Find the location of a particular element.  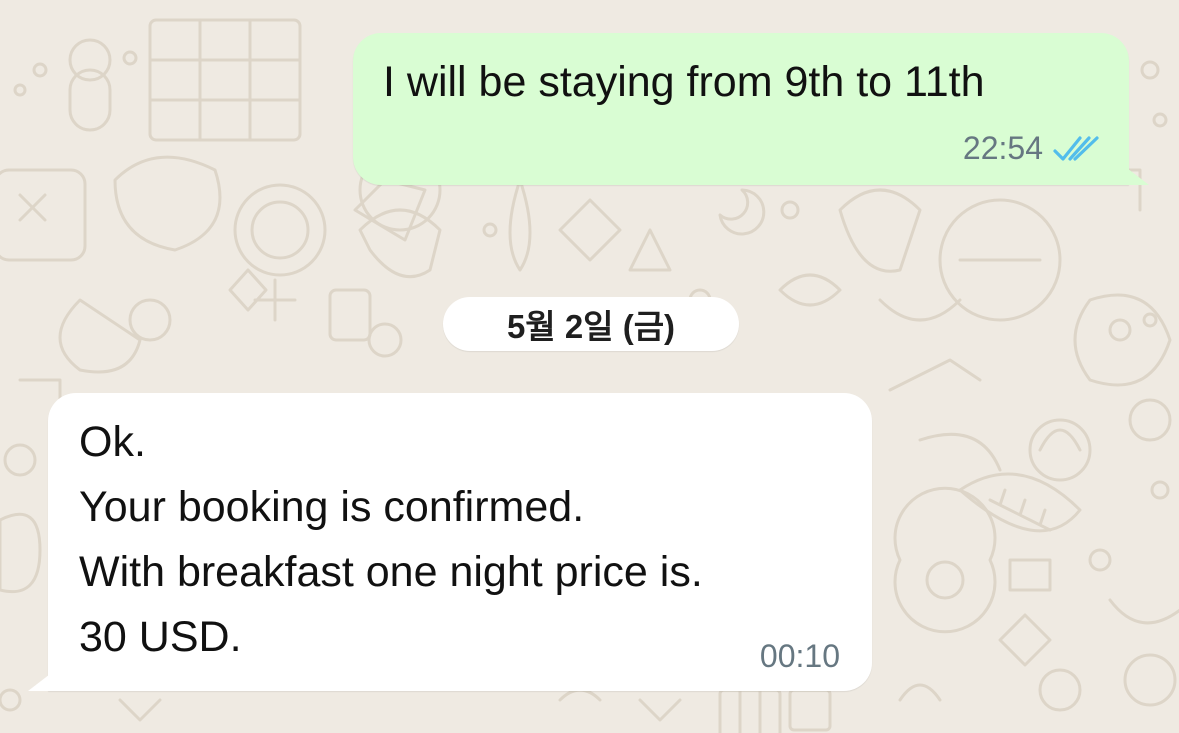

double-check-read-icon is located at coordinates (1076, 148).